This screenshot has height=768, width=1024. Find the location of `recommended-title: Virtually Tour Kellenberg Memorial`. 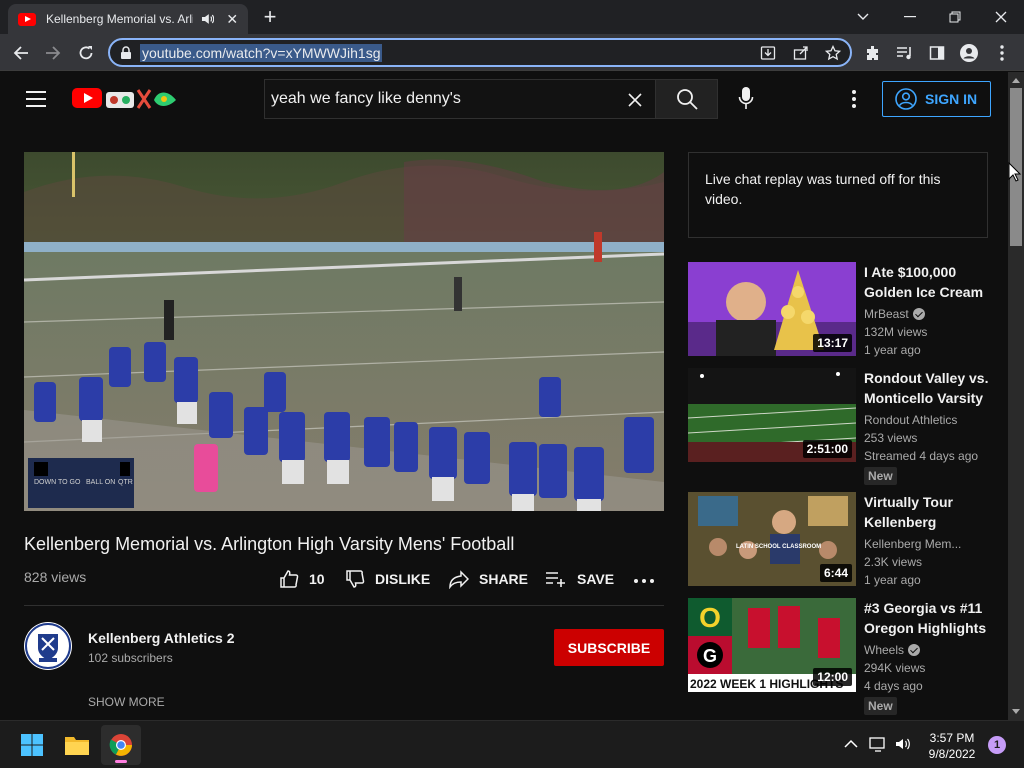

recommended-title: Virtually Tour Kellenberg Memorial is located at coordinates (928, 512).